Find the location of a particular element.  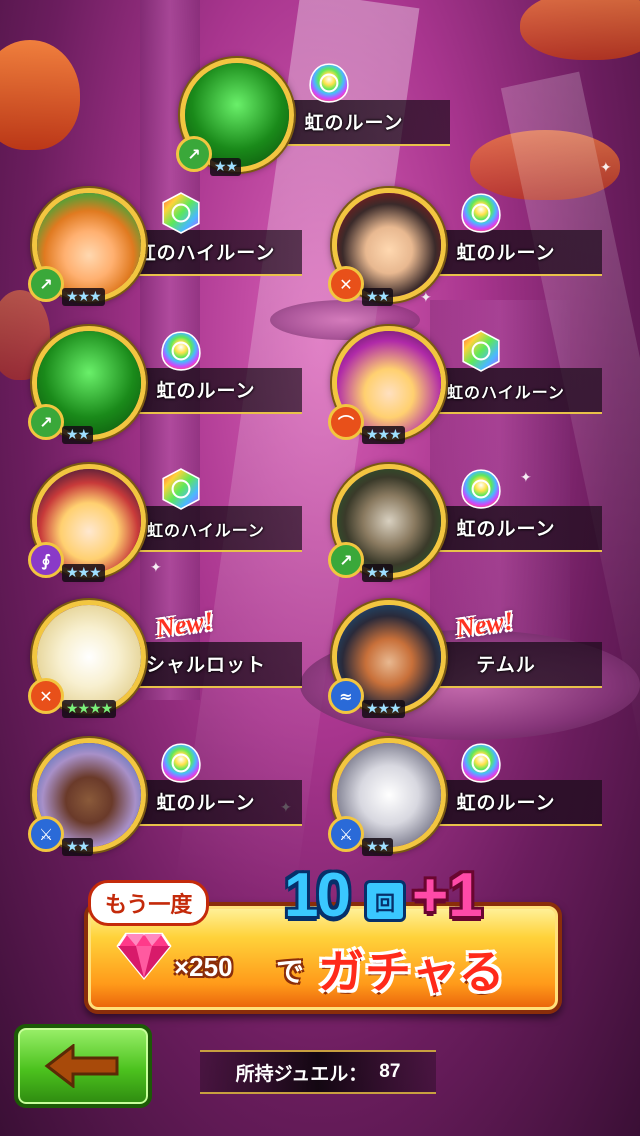

result-card: 虹のハイルーン ↗ ★★★ is located at coordinates (170, 248).